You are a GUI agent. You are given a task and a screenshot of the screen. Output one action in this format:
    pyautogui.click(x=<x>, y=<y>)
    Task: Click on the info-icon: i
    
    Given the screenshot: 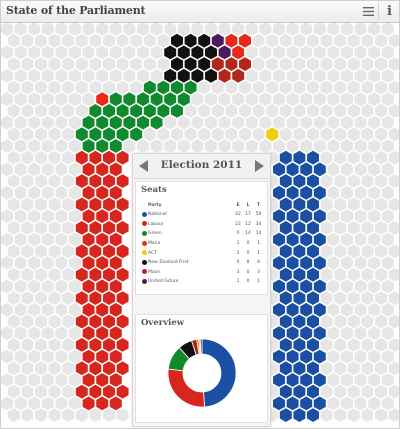 What is the action you would take?
    pyautogui.click(x=389, y=11)
    